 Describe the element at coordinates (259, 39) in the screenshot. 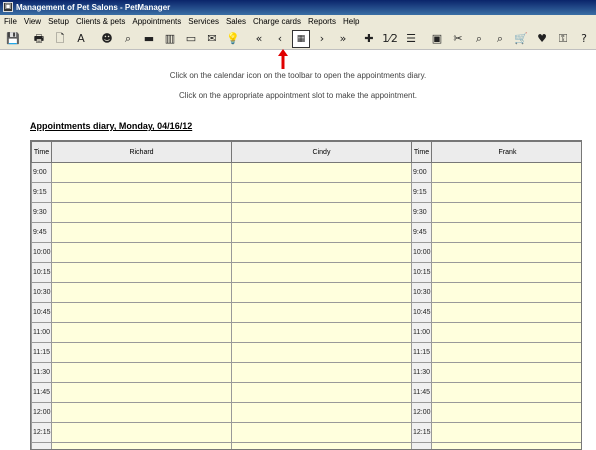

I see `first-icon: «` at that location.